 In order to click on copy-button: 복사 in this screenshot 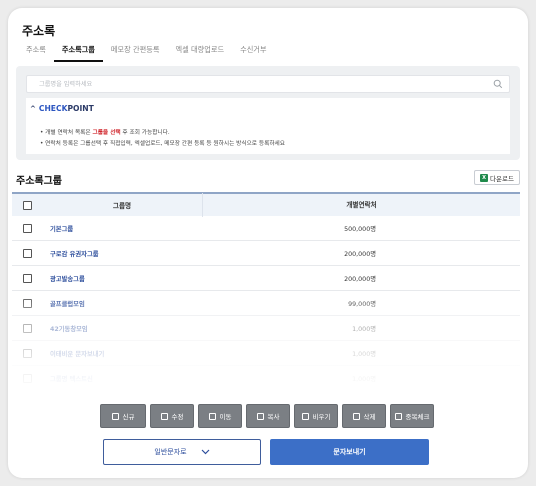, I will do `click(268, 416)`.